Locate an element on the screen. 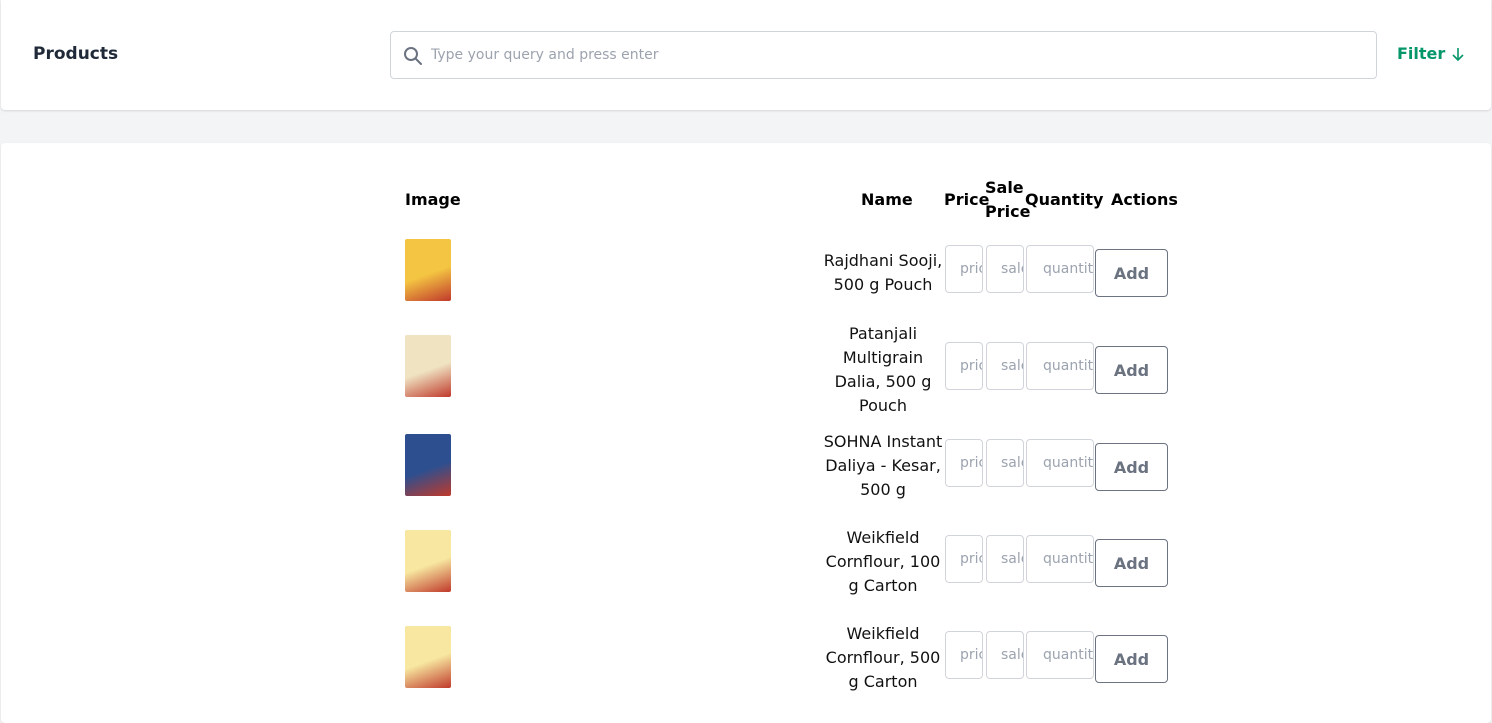 The image size is (1492, 723). filter-label: Filter is located at coordinates (1421, 53).